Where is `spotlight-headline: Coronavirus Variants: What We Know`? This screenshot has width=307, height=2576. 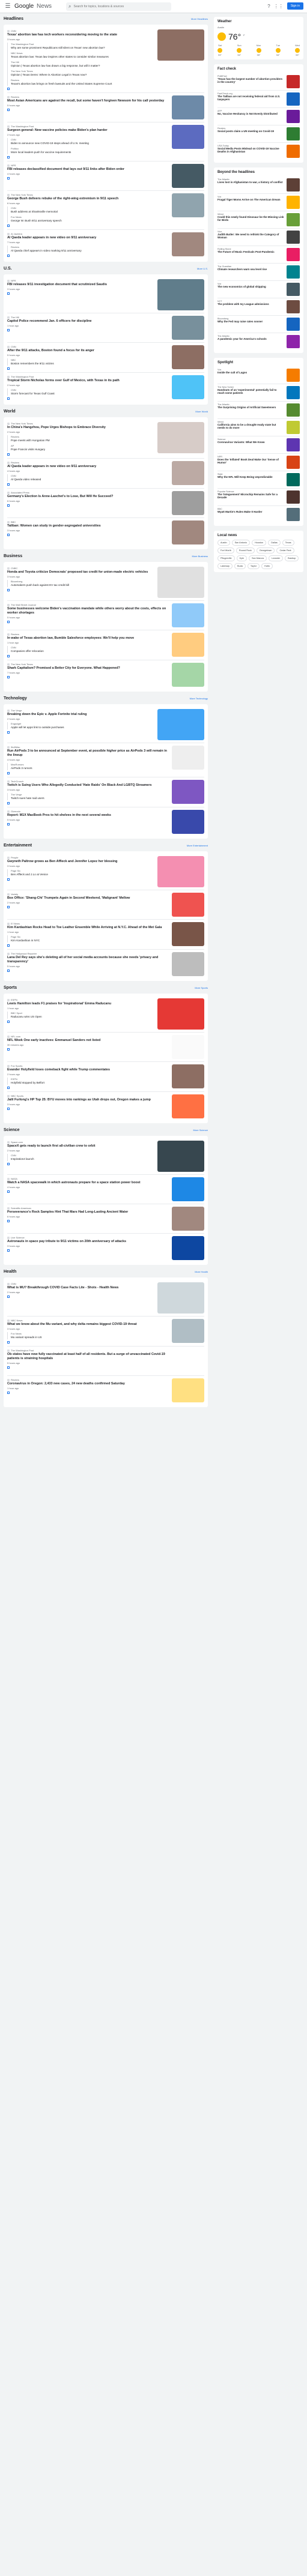
spotlight-headline: Coronavirus Variants: What We Know is located at coordinates (251, 442).